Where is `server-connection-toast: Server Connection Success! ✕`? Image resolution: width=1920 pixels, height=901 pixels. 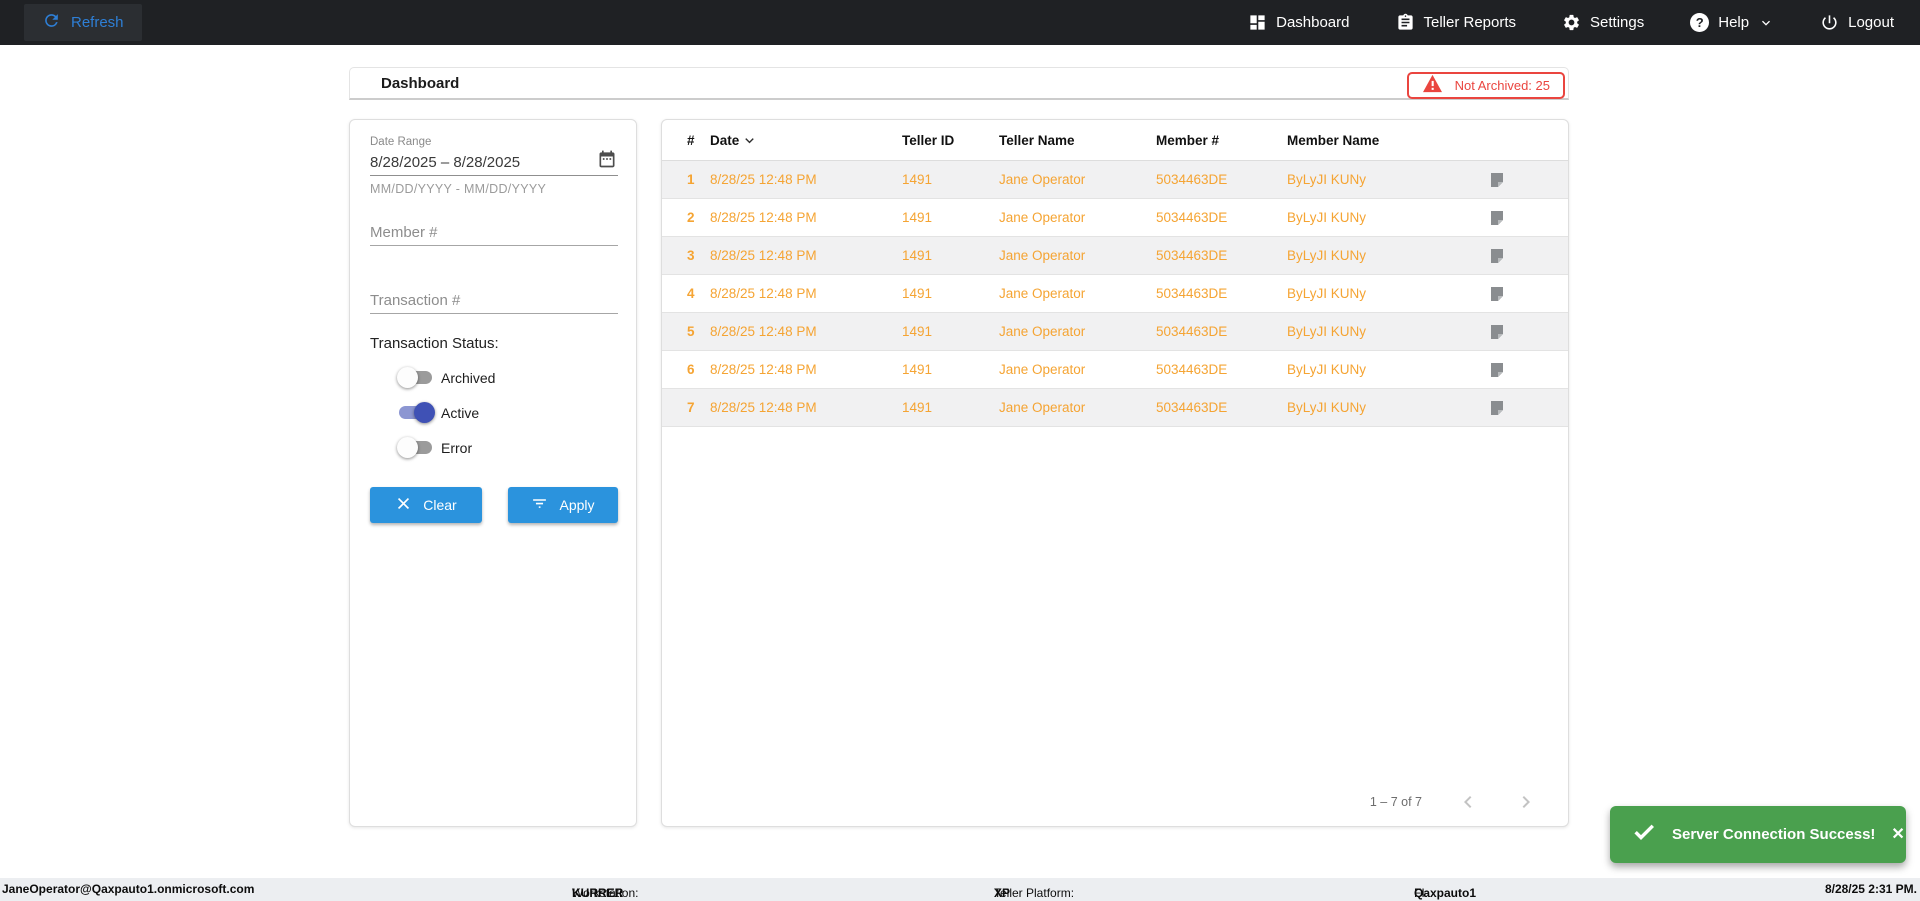 server-connection-toast: Server Connection Success! ✕ is located at coordinates (1758, 834).